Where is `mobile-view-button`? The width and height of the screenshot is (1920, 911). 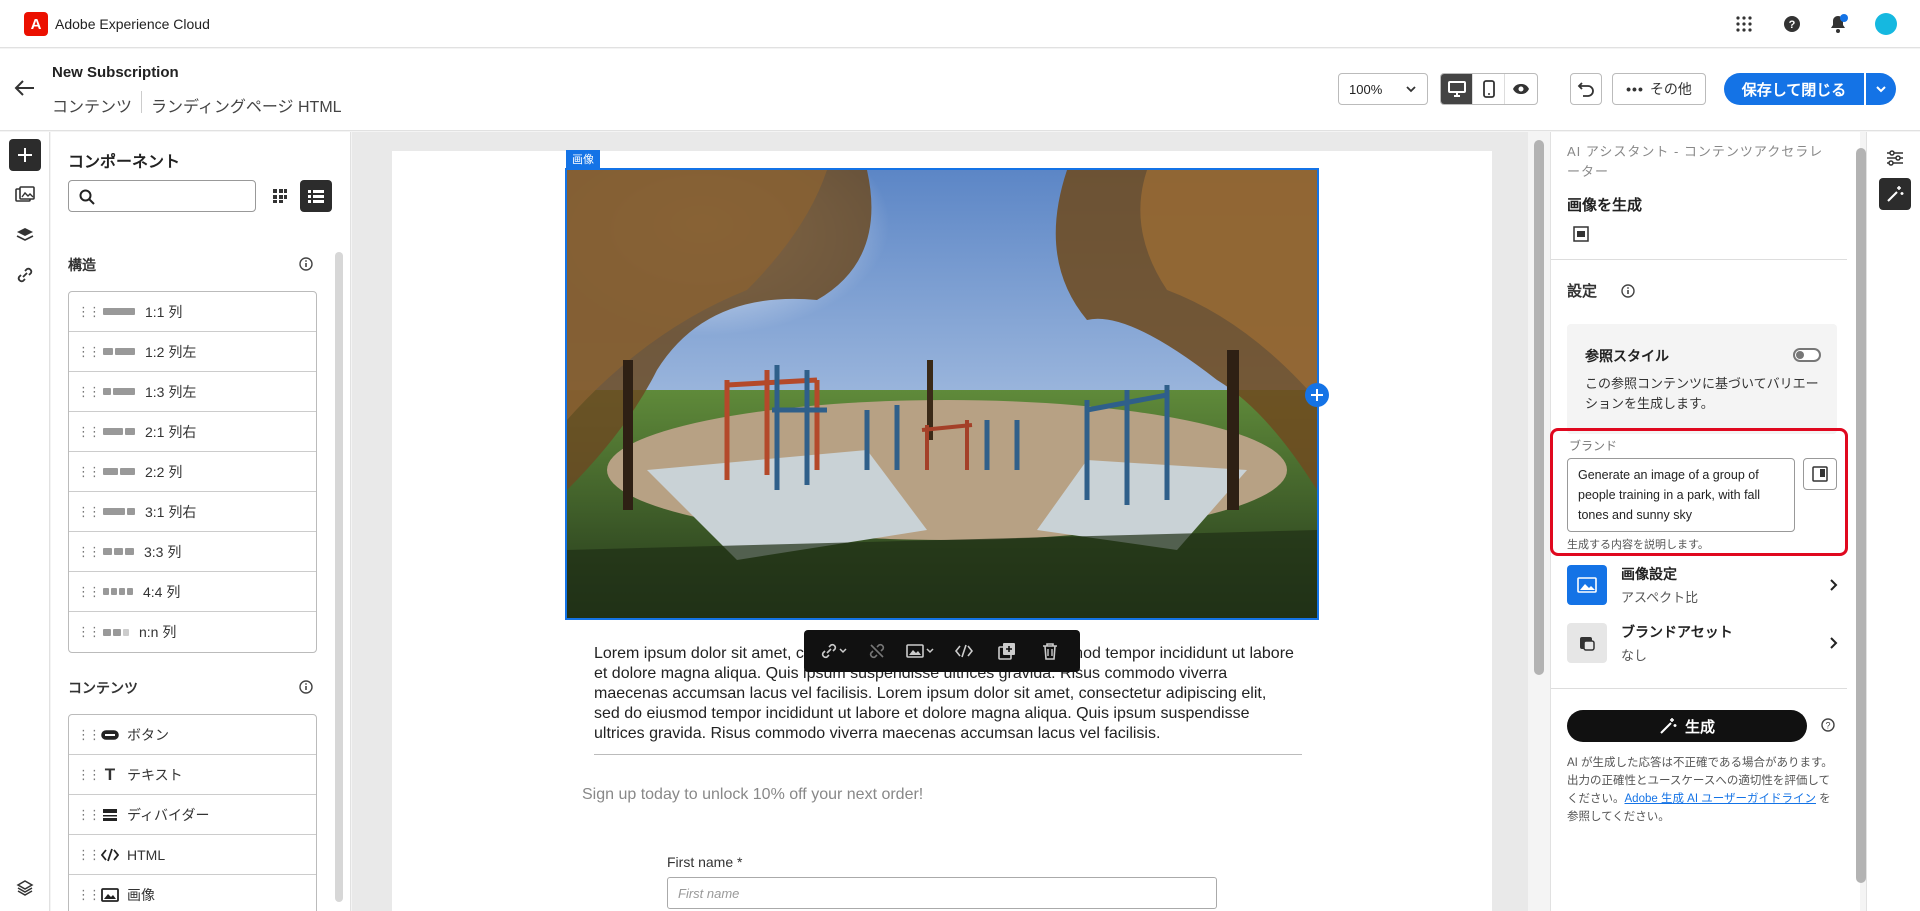
mobile-view-button is located at coordinates (1489, 89).